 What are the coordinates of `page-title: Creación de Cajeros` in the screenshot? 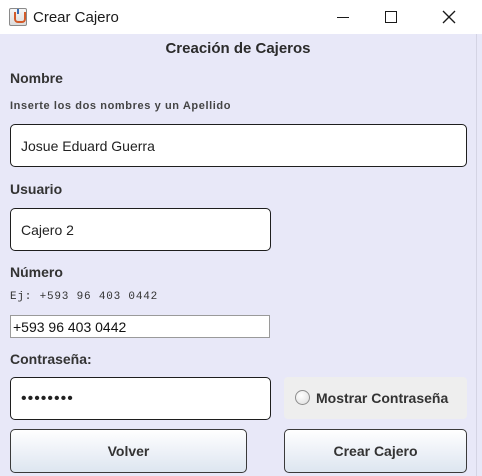 It's located at (238, 48).